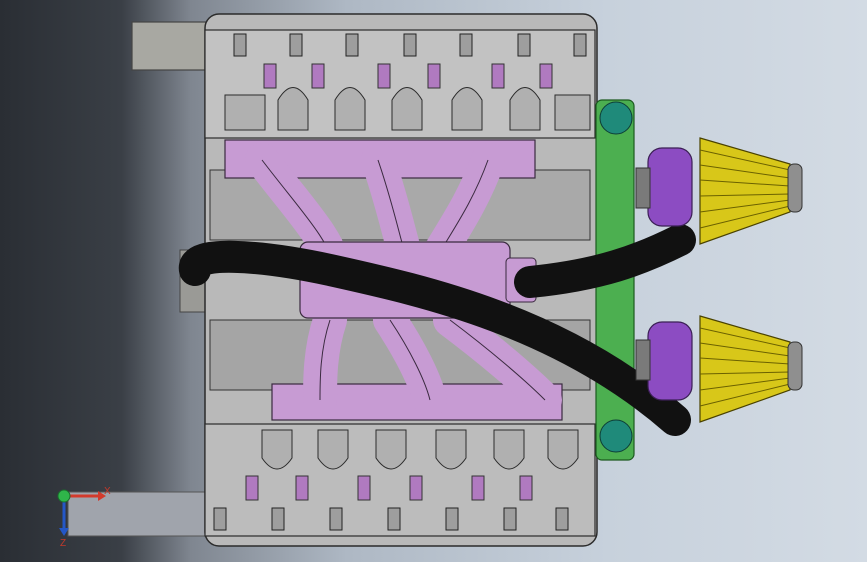  What do you see at coordinates (84, 517) in the screenshot?
I see `reference-triad: X Z` at bounding box center [84, 517].